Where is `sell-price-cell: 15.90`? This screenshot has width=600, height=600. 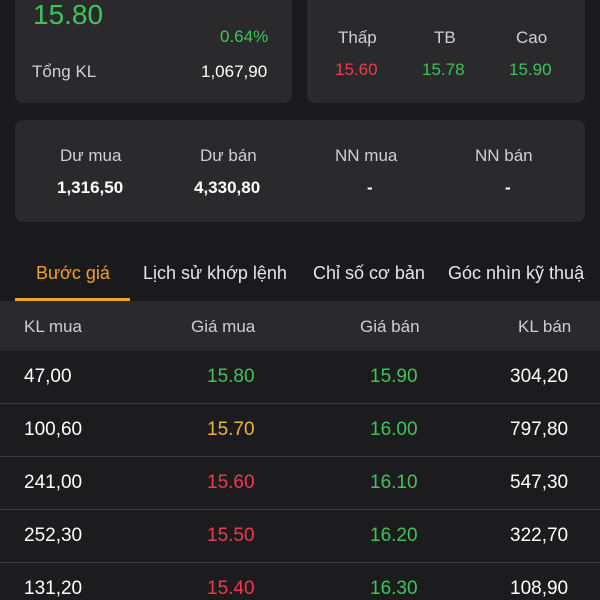
sell-price-cell: 15.90 is located at coordinates (394, 376).